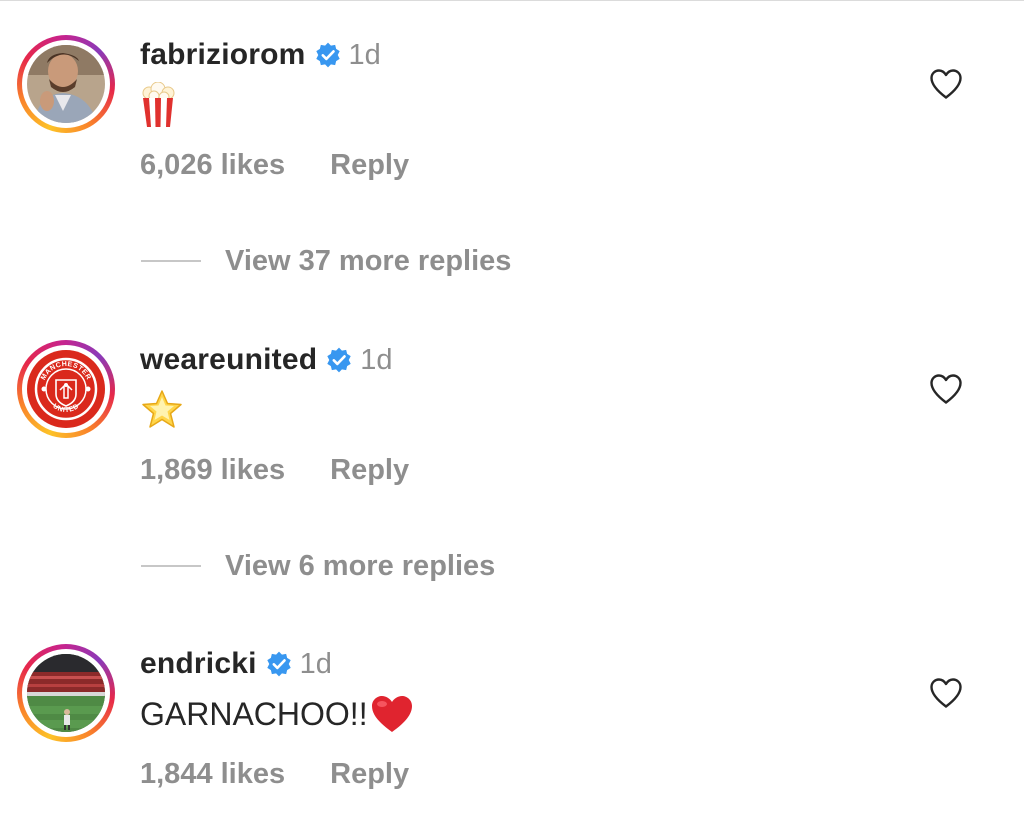 Image resolution: width=1024 pixels, height=838 pixels. I want to click on view-more-replies-button: View 6 more replies, so click(318, 566).